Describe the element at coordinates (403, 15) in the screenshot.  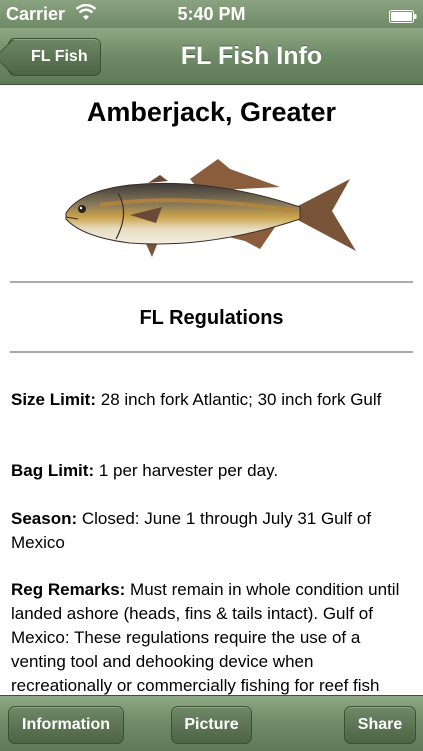
I see `battery-icon` at that location.